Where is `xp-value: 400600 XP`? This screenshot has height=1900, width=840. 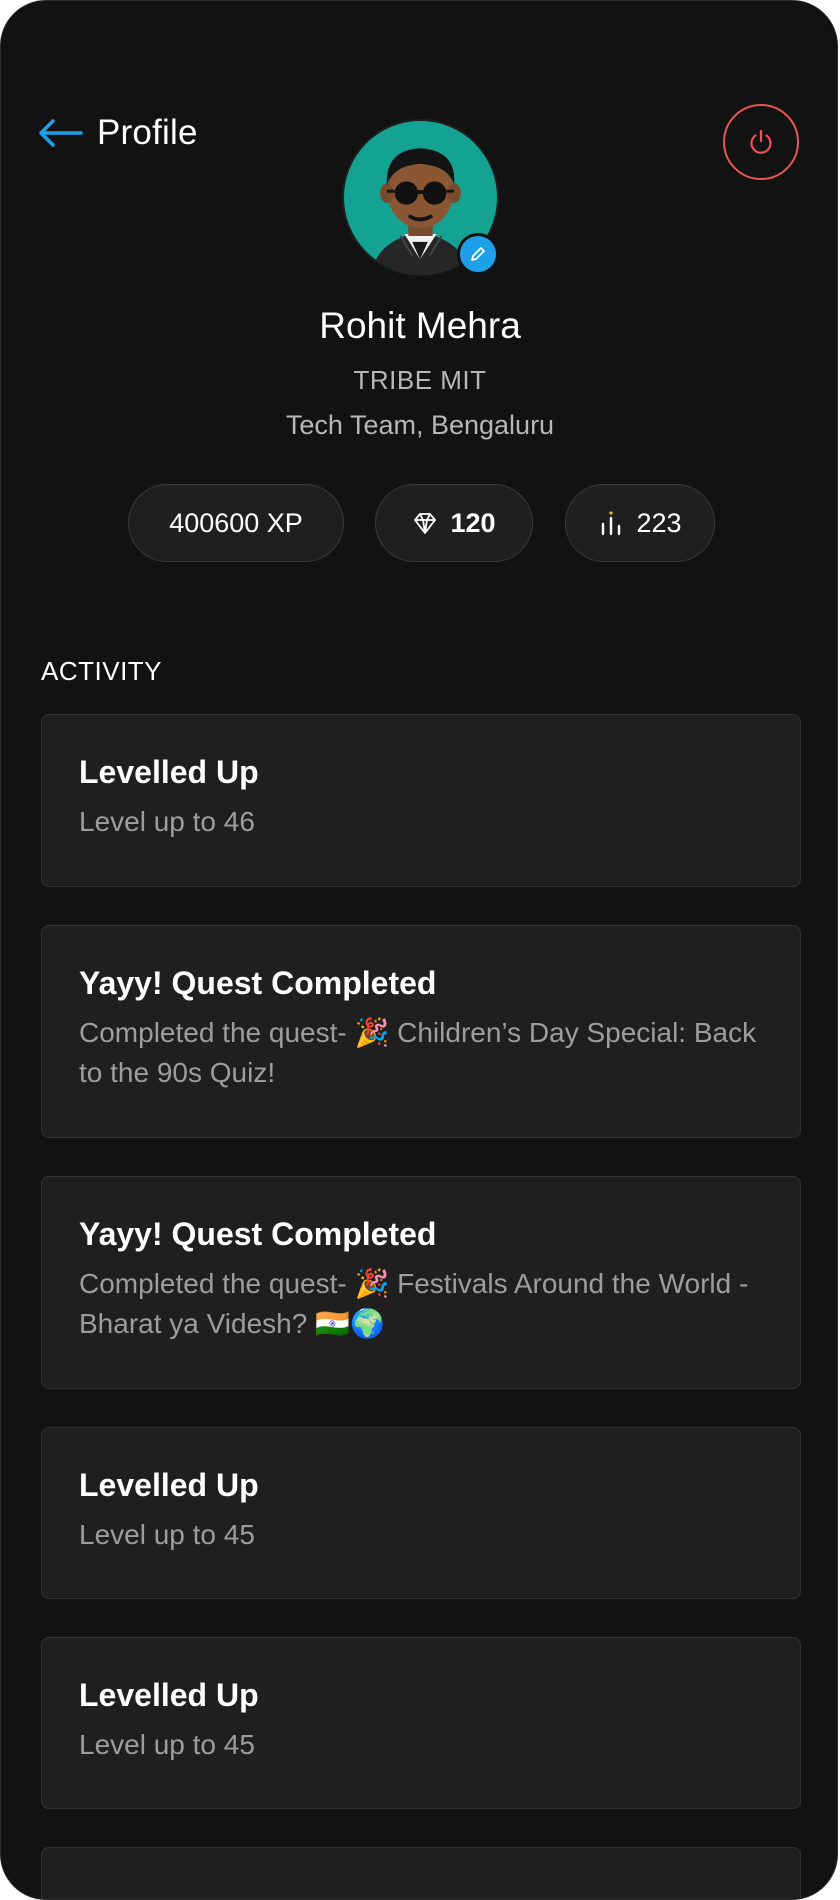
xp-value: 400600 XP is located at coordinates (236, 522).